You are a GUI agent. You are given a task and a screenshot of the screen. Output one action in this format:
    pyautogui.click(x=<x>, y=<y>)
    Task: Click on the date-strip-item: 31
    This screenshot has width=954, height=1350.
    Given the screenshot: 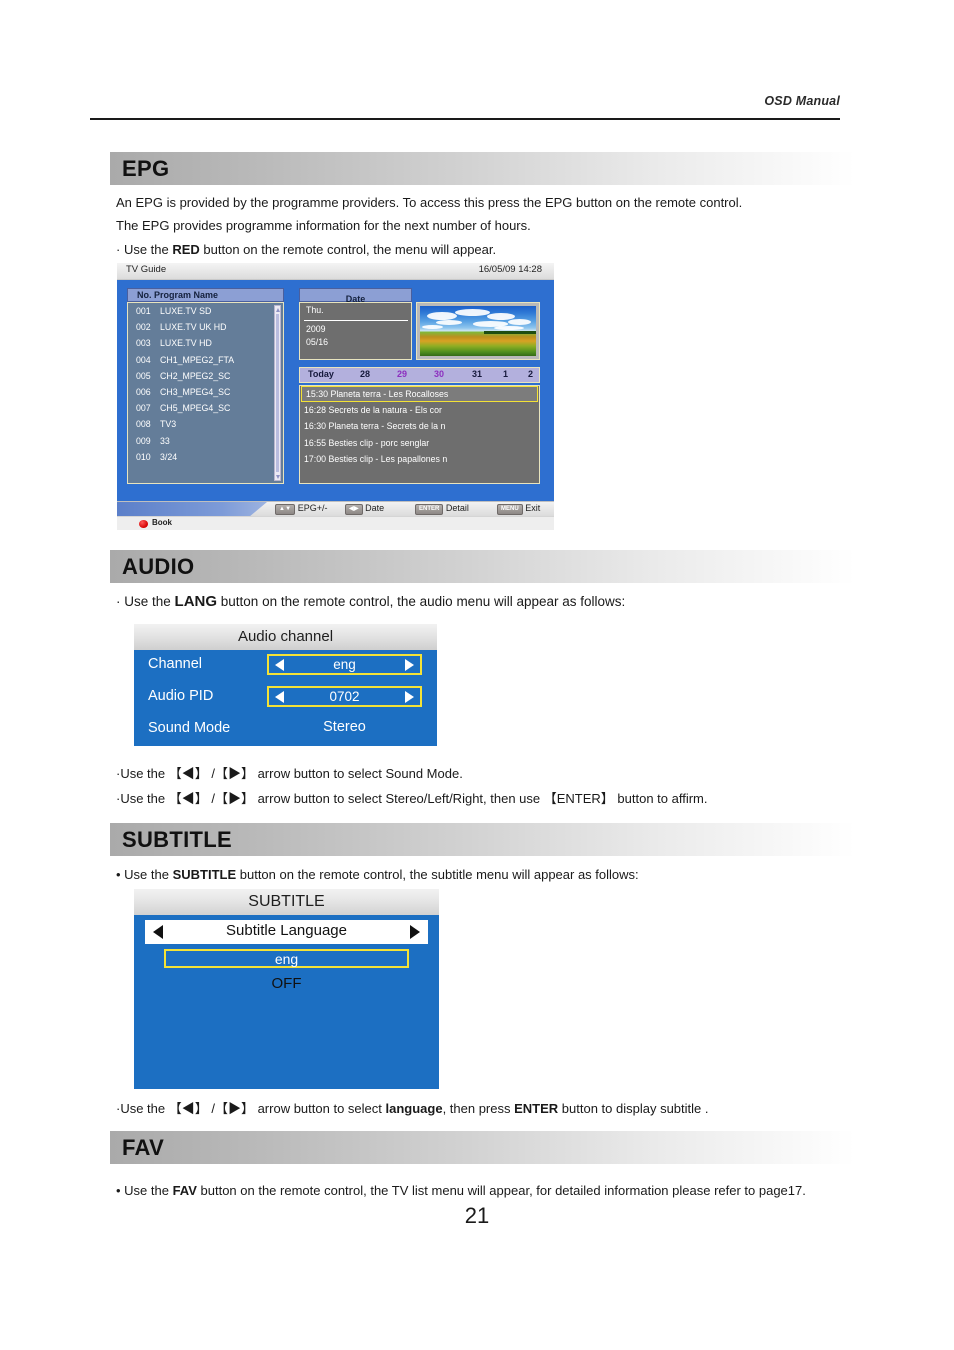 What is the action you would take?
    pyautogui.click(x=477, y=374)
    